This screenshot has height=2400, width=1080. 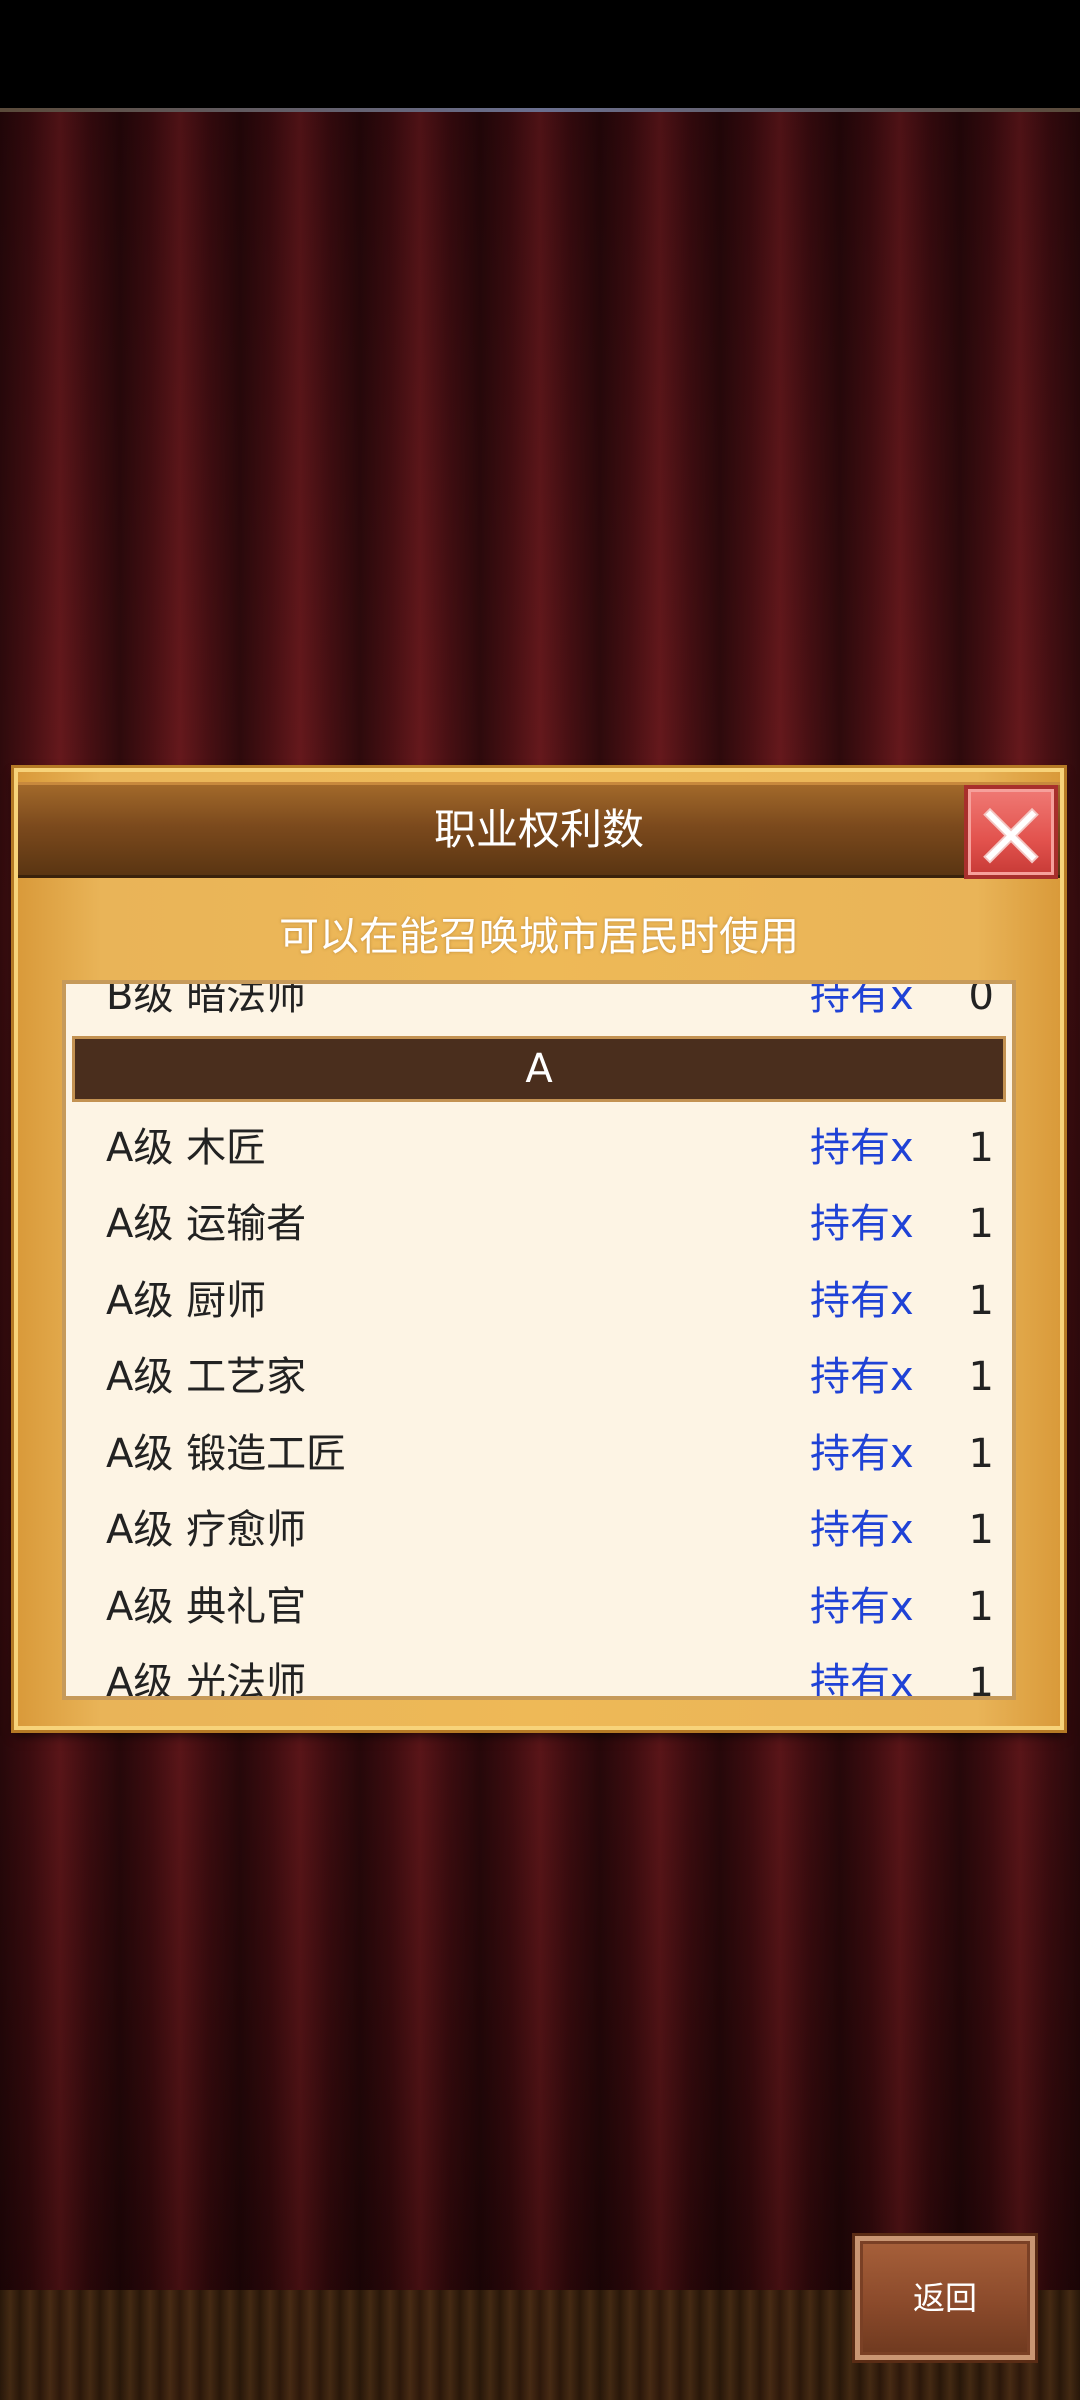 I want to click on dialog-header: 职业权利数, so click(x=539, y=830).